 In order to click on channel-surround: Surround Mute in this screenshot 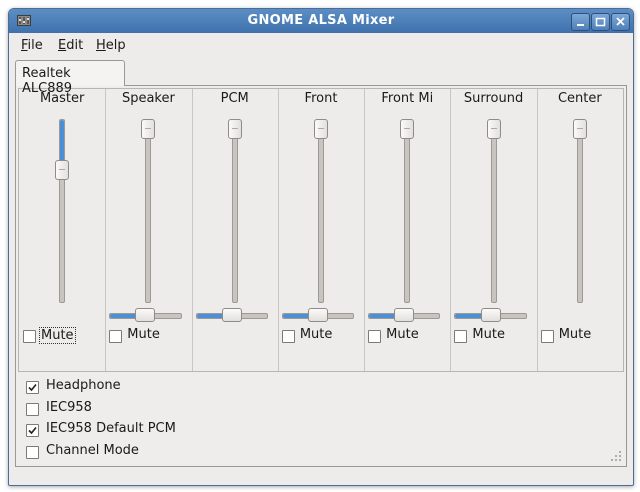, I will do `click(494, 230)`.